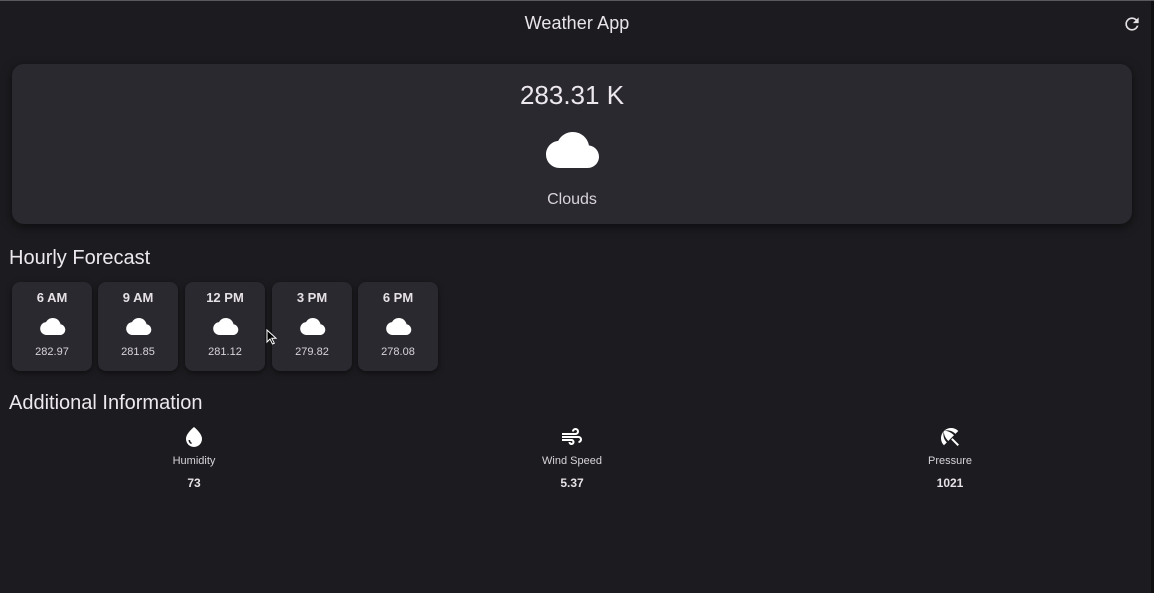  Describe the element at coordinates (572, 461) in the screenshot. I see `info-label: Wind Speed` at that location.